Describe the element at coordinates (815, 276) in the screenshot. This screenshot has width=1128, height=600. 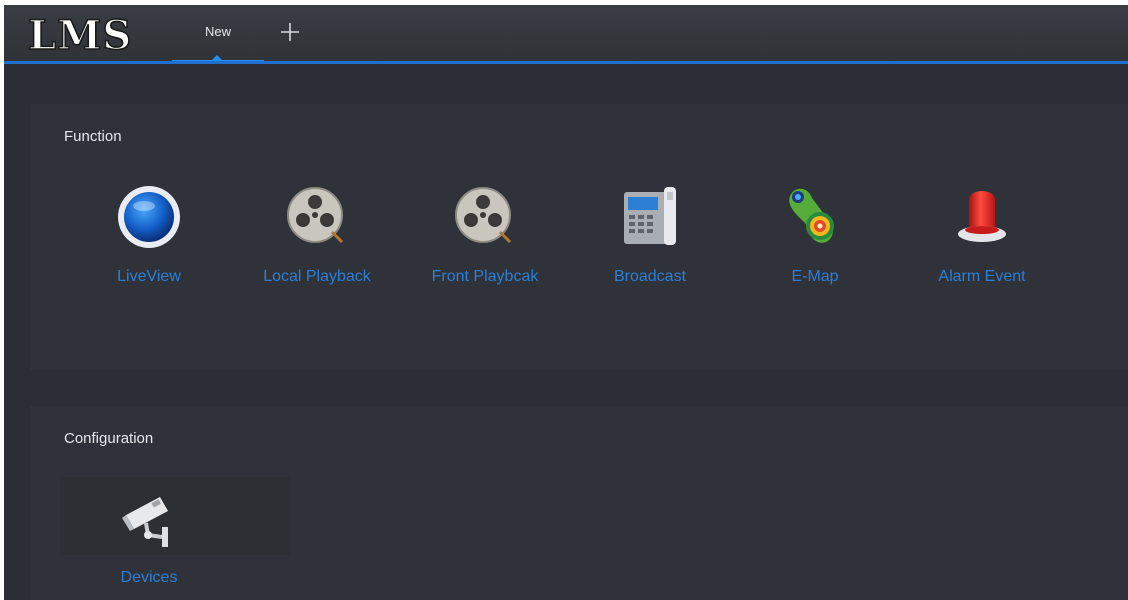
I see `emap-label: E-Map` at that location.